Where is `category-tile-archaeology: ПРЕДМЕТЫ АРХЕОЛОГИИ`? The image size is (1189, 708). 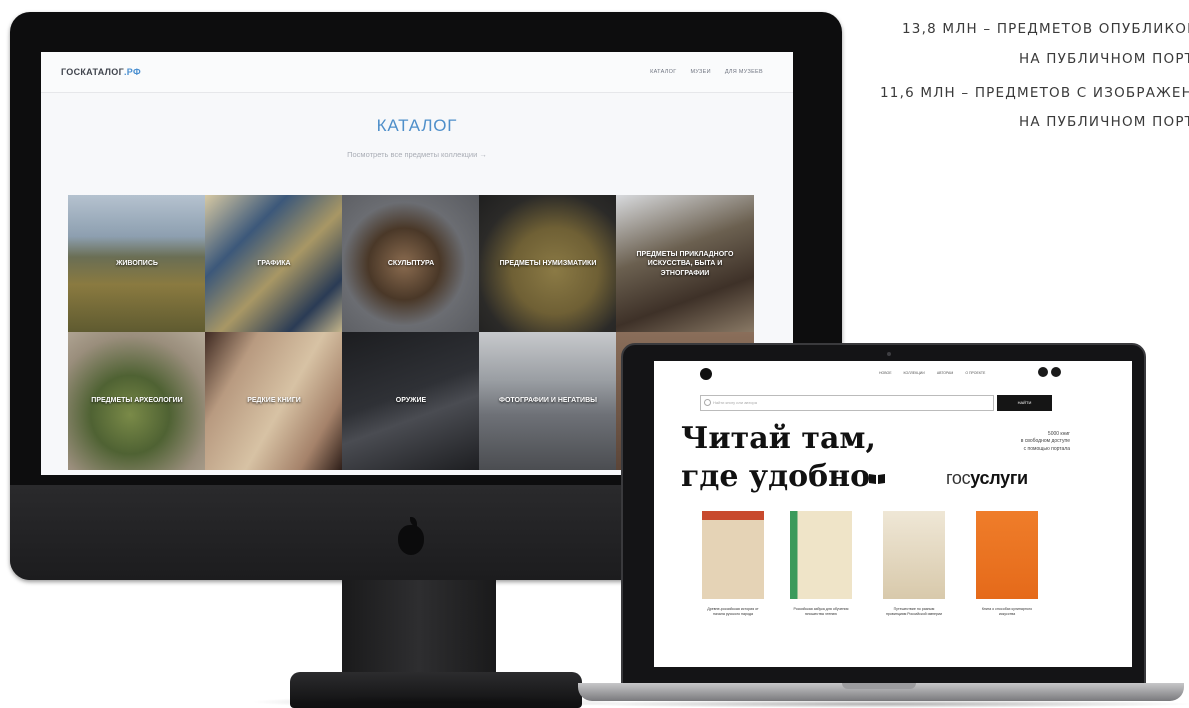 category-tile-archaeology: ПРЕДМЕТЫ АРХЕОЛОГИИ is located at coordinates (137, 401).